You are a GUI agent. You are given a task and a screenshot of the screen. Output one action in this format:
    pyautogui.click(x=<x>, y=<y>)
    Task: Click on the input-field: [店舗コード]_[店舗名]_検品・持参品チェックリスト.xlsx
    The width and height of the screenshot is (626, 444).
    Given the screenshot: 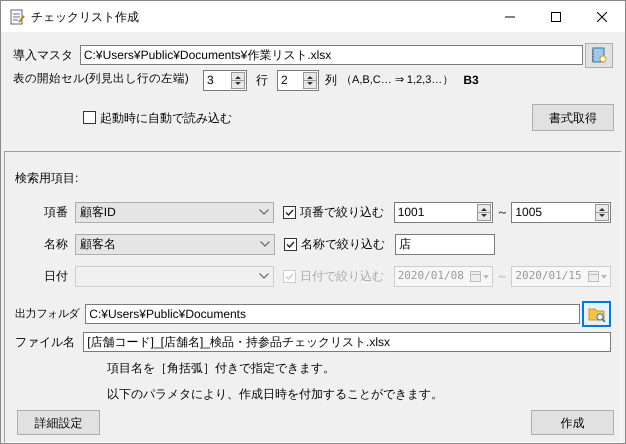 What is the action you would take?
    pyautogui.click(x=347, y=342)
    